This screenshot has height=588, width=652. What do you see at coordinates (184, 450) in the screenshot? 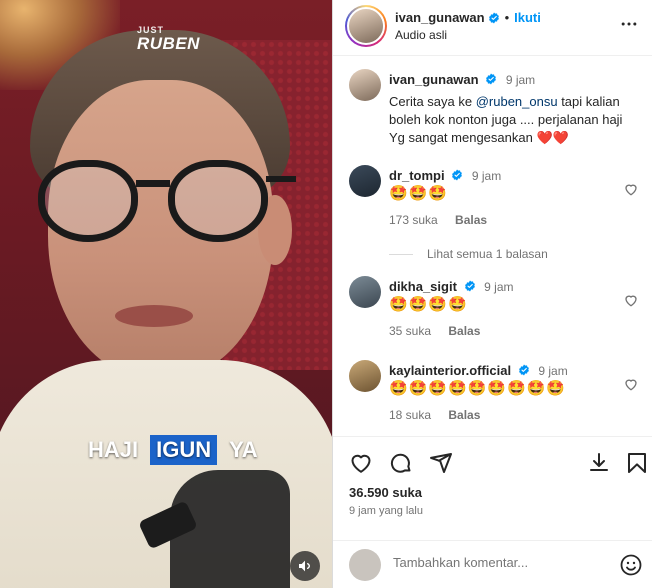
I see `caption-word-2-highlighted: IGUN` at bounding box center [184, 450].